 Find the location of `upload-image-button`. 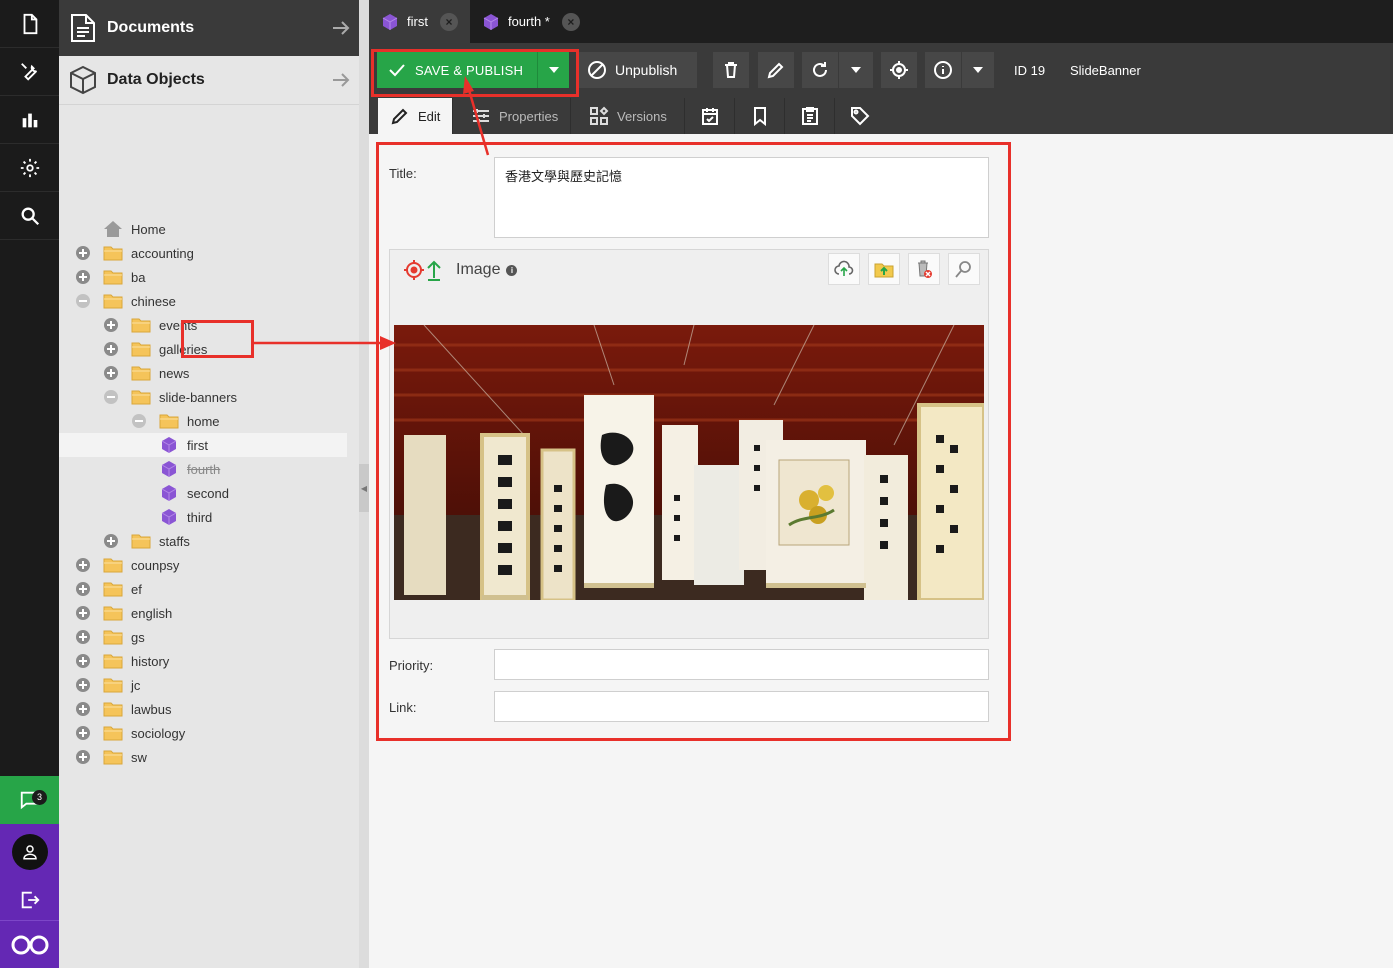

upload-image-button is located at coordinates (844, 269).